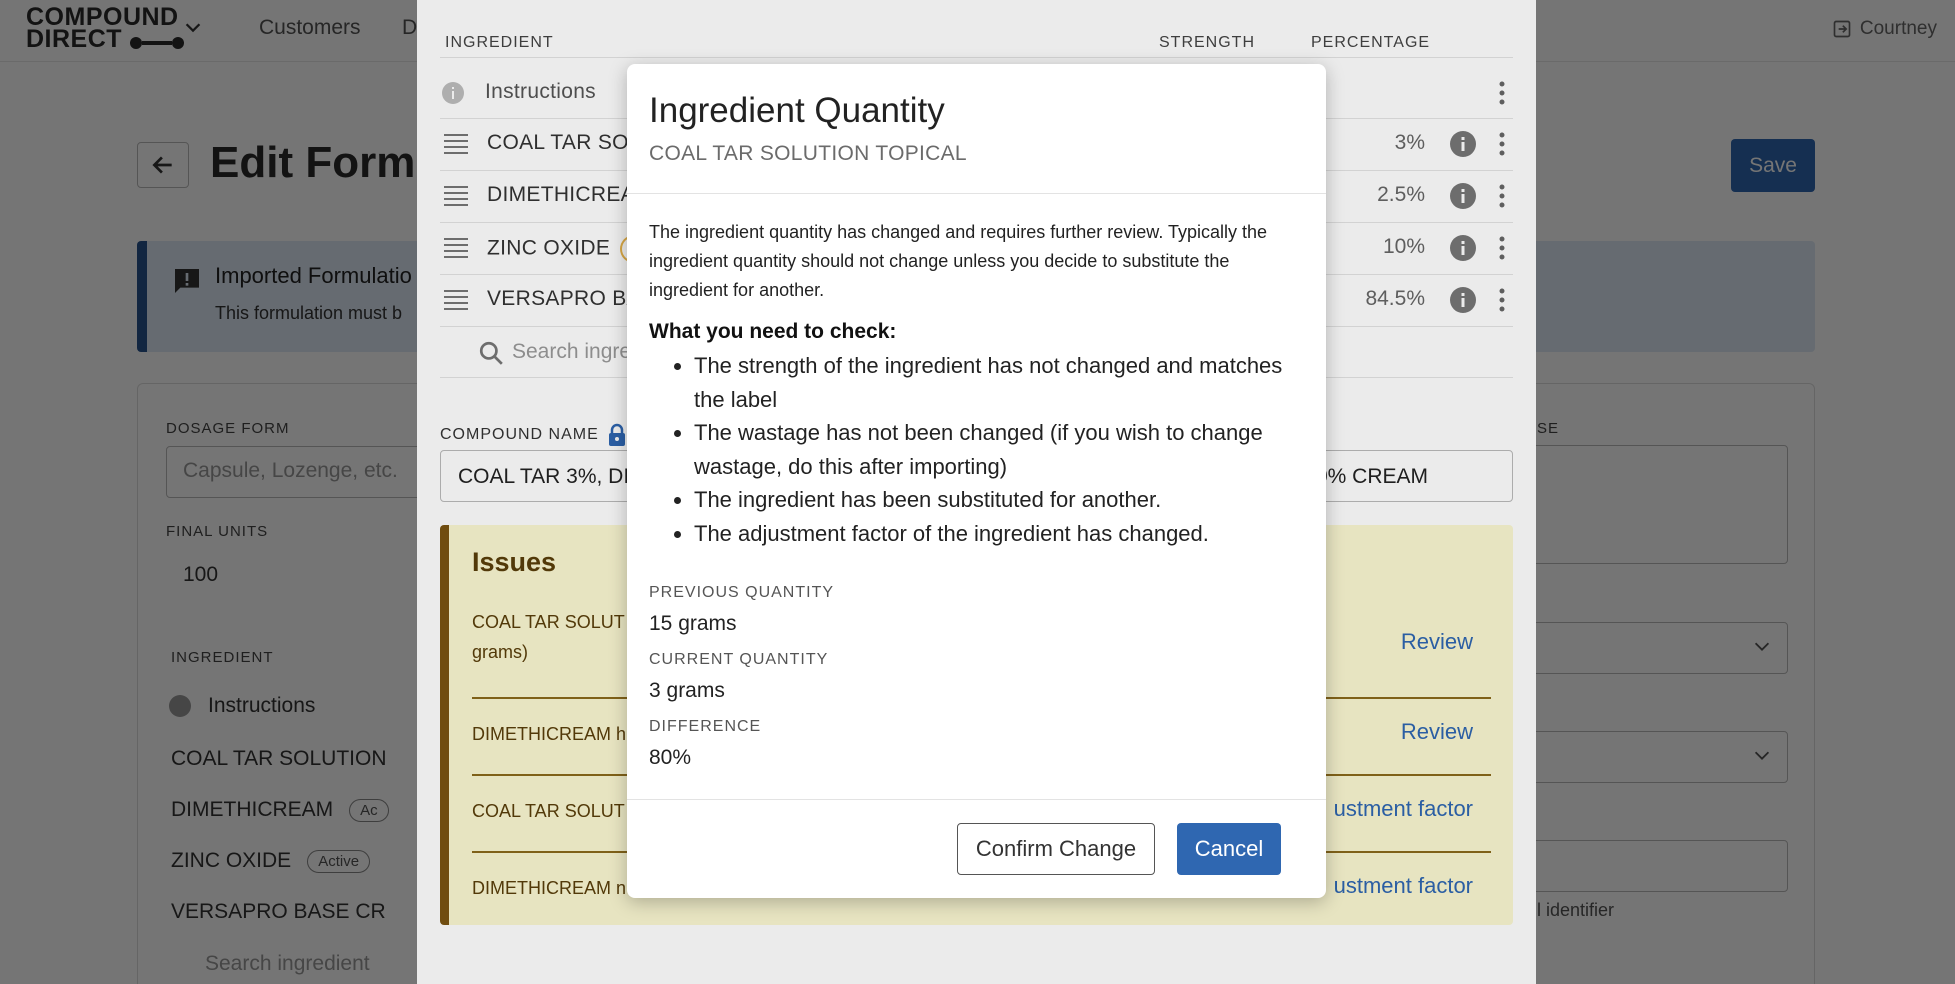  What do you see at coordinates (1229, 849) in the screenshot?
I see `cancel-button: Cancel` at bounding box center [1229, 849].